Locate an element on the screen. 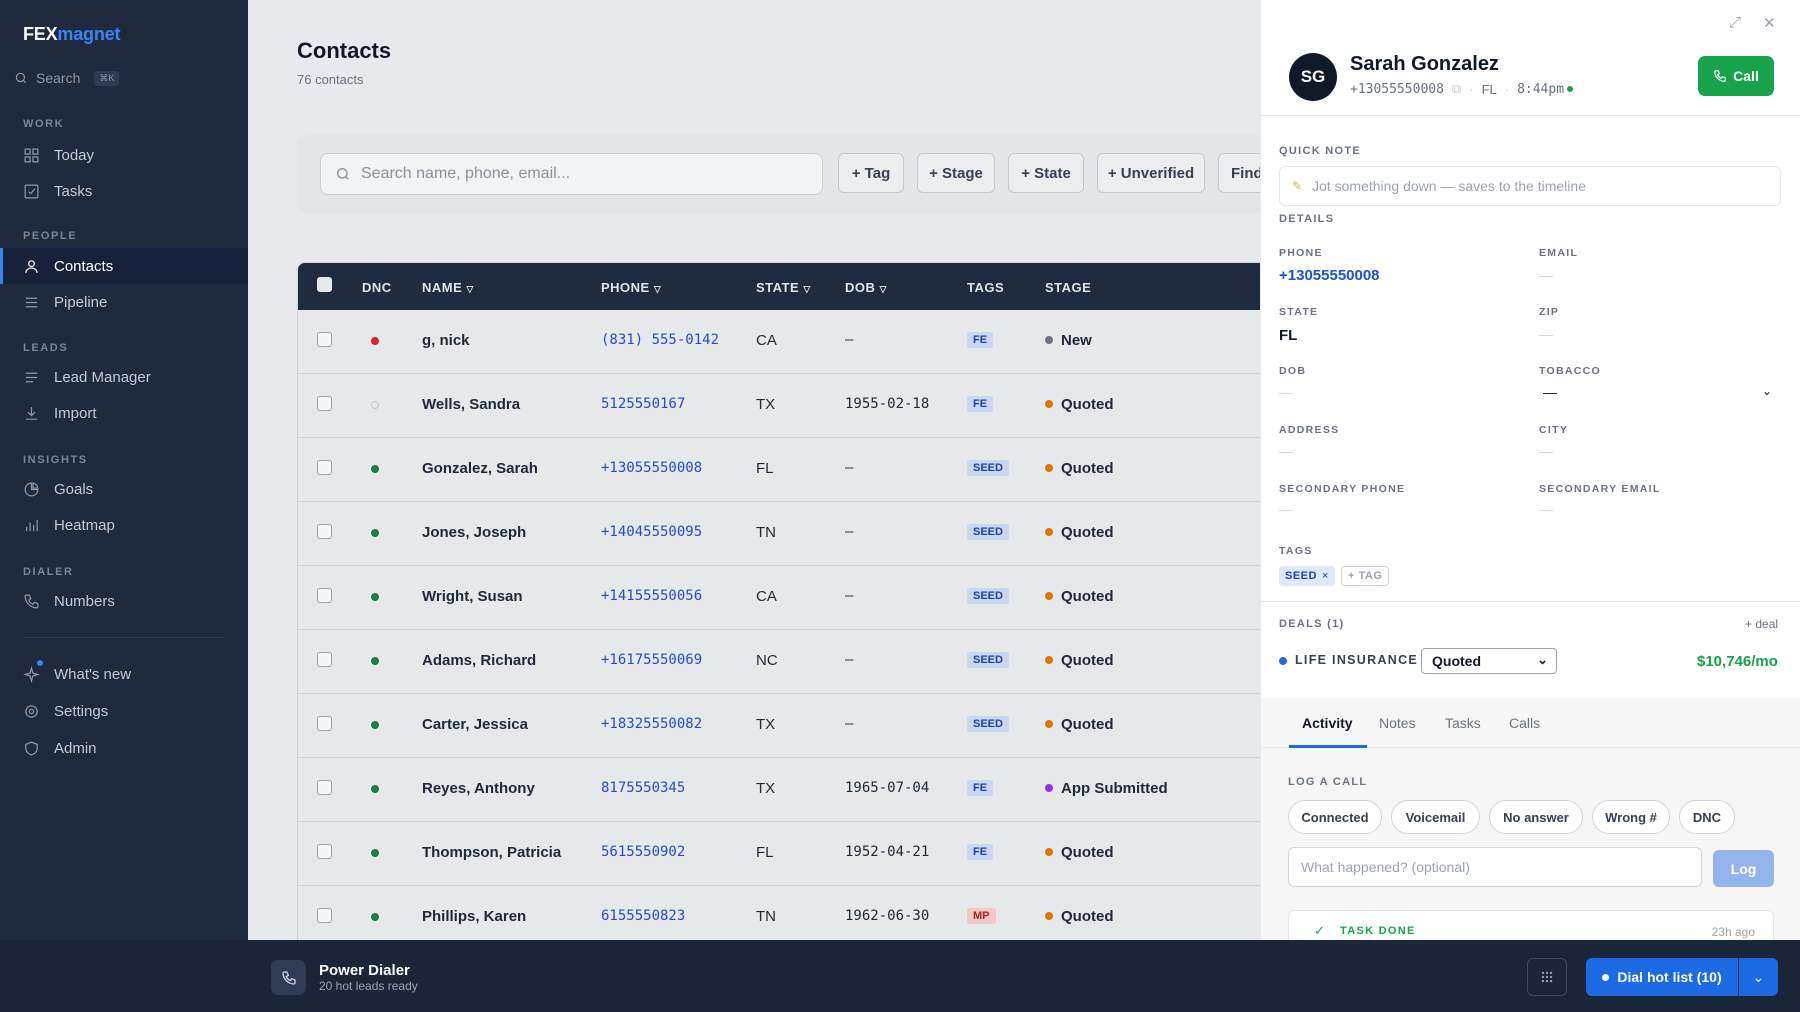 The width and height of the screenshot is (1800, 1012). col-dob: DOB ▽ is located at coordinates (866, 287).